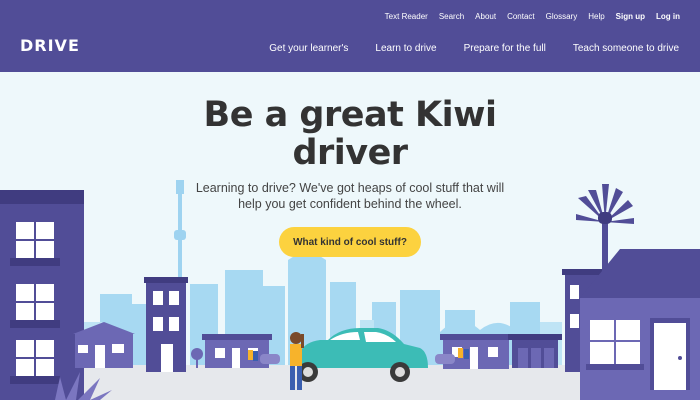 This screenshot has width=700, height=400. What do you see at coordinates (596, 16) in the screenshot?
I see `util-link-help: Help` at bounding box center [596, 16].